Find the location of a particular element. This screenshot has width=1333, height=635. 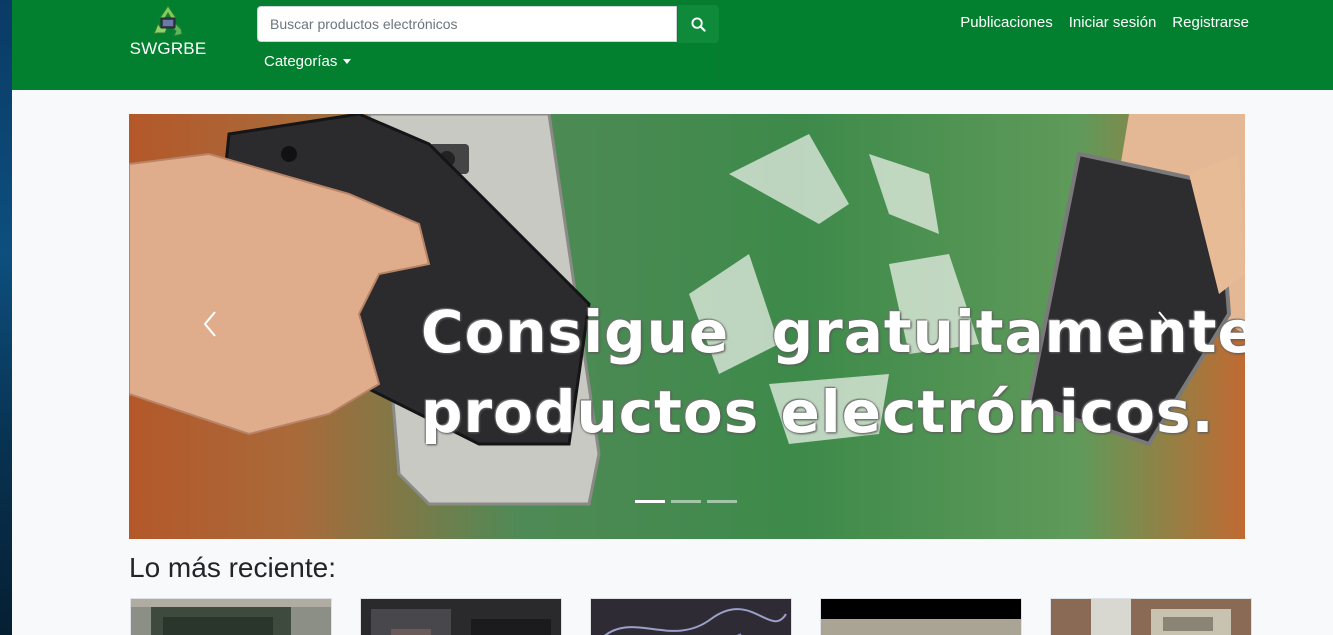

nav-link-registrarse: Registrarse is located at coordinates (1210, 22).